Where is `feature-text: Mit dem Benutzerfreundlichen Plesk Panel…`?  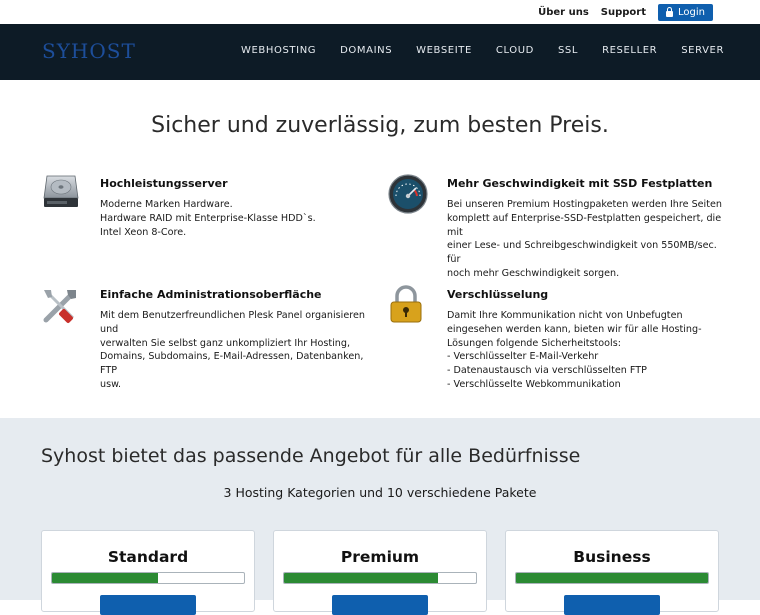
feature-text: Mit dem Benutzerfreundlichen Plesk Panel… is located at coordinates (232, 350).